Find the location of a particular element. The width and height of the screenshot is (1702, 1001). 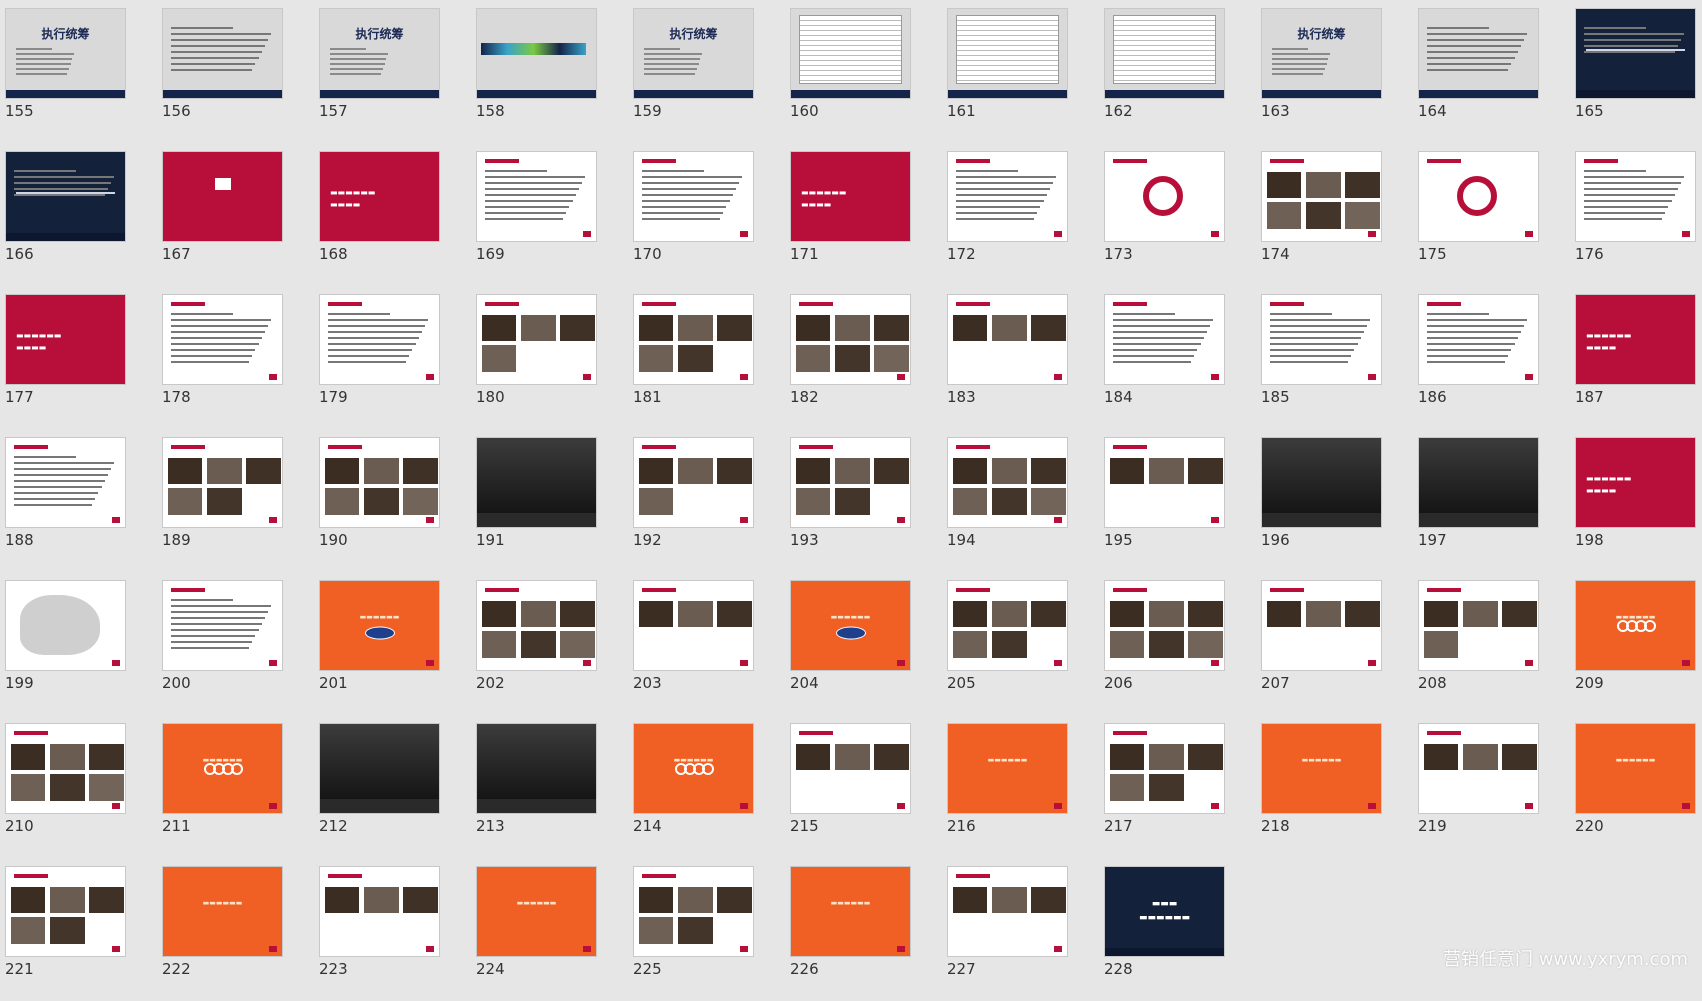

slide-thumbnail: ▬▬▬▬▬▬ 209 is located at coordinates (1636, 643).